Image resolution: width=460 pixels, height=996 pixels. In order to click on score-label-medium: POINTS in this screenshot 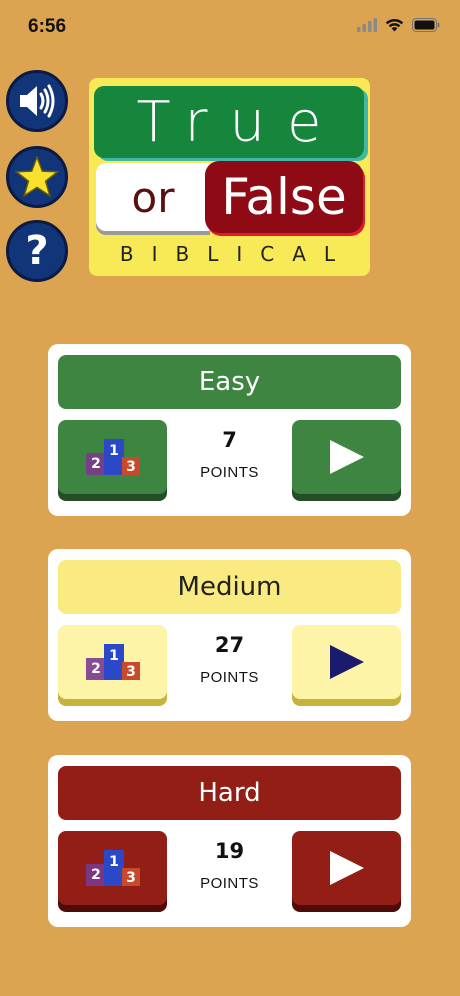, I will do `click(229, 677)`.